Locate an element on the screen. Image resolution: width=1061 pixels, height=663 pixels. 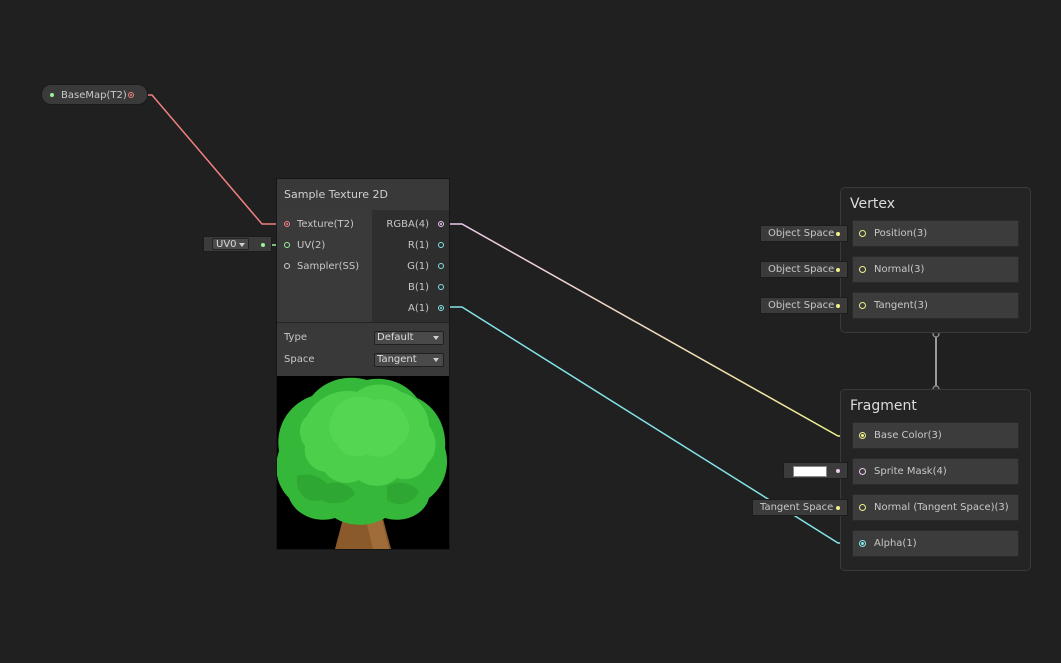
input-ports: Texture(T2) UV(2) Sampler(SS) is located at coordinates (324, 266).